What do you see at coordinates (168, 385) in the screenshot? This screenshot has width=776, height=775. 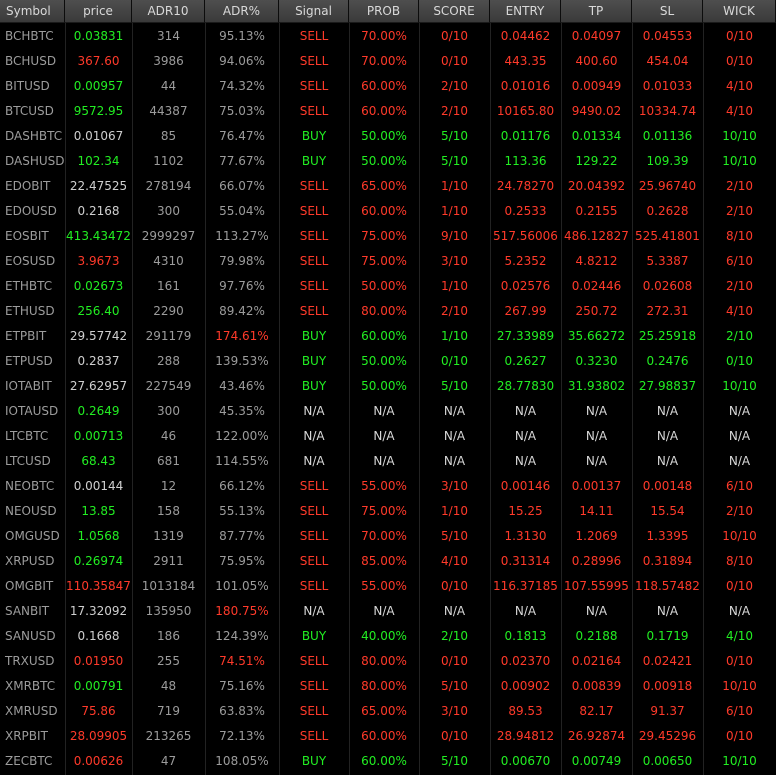 I see `cell-adr10: 227549` at bounding box center [168, 385].